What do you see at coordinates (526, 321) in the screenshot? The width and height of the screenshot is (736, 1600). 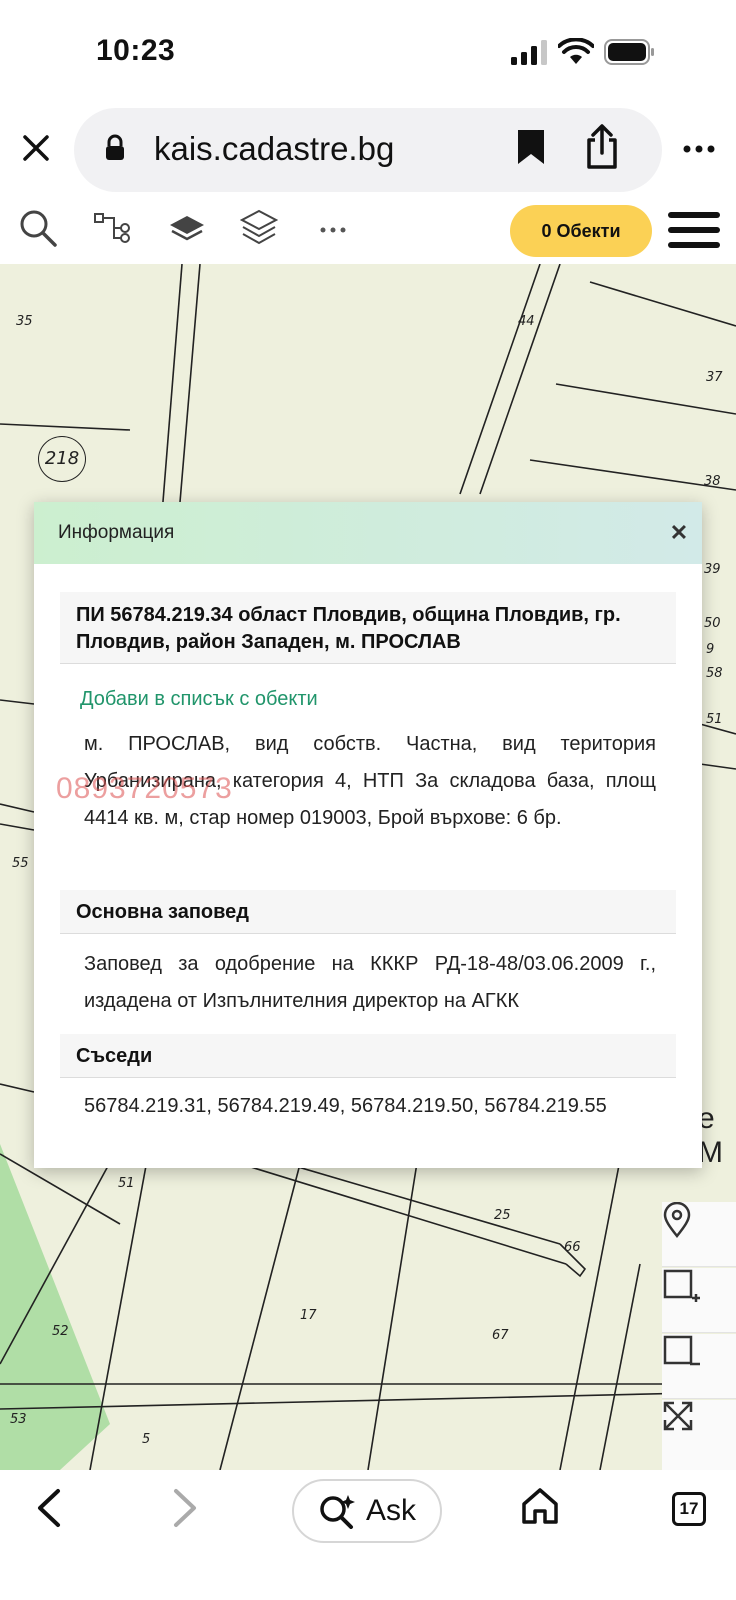 I see `parcel-label: 44` at bounding box center [526, 321].